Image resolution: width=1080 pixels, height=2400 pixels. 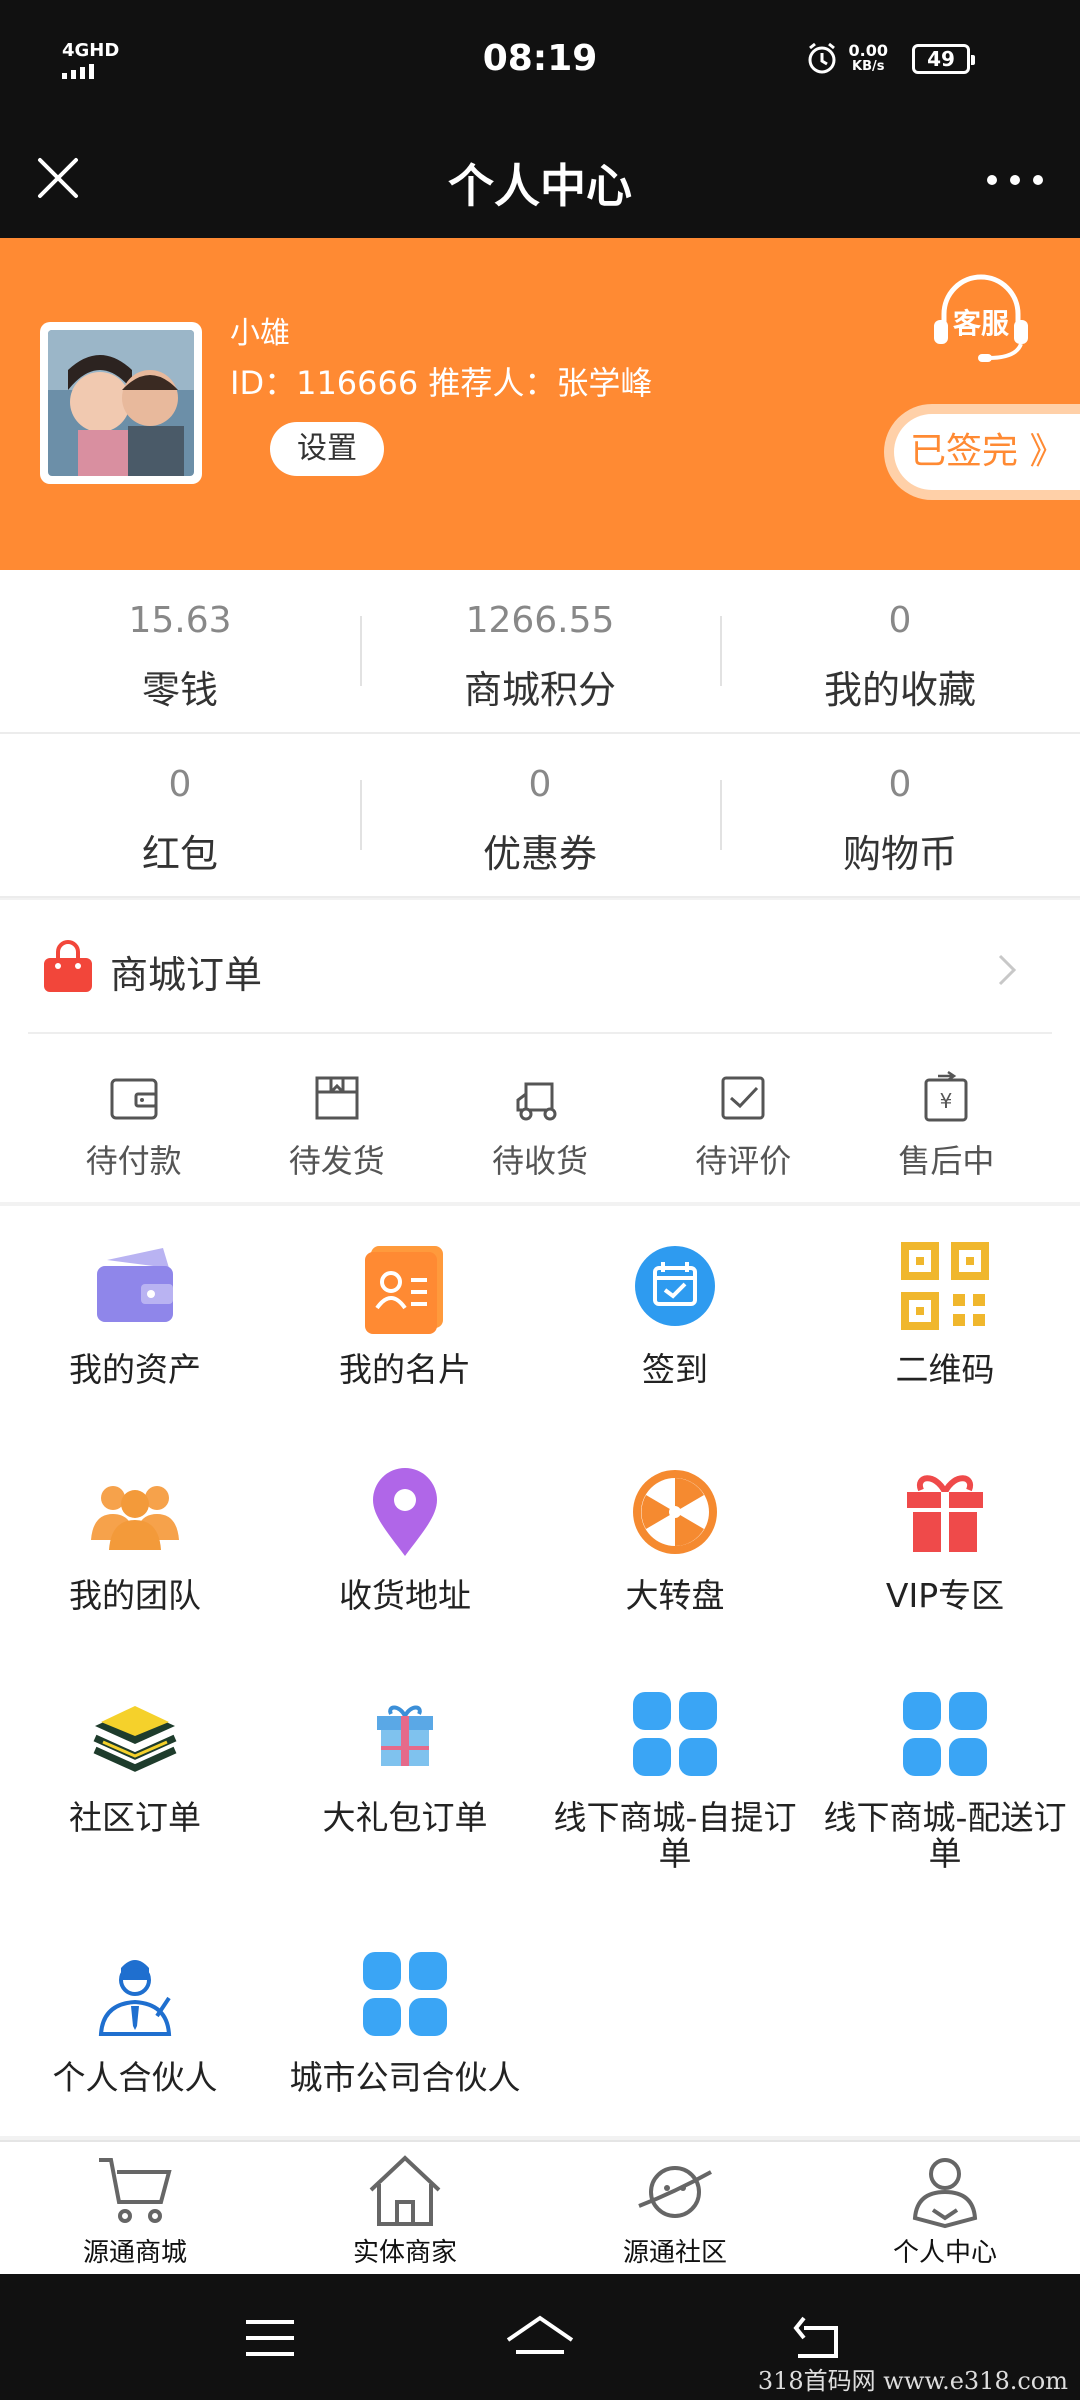 I want to click on stat-label: 我的收藏, so click(x=899, y=690).